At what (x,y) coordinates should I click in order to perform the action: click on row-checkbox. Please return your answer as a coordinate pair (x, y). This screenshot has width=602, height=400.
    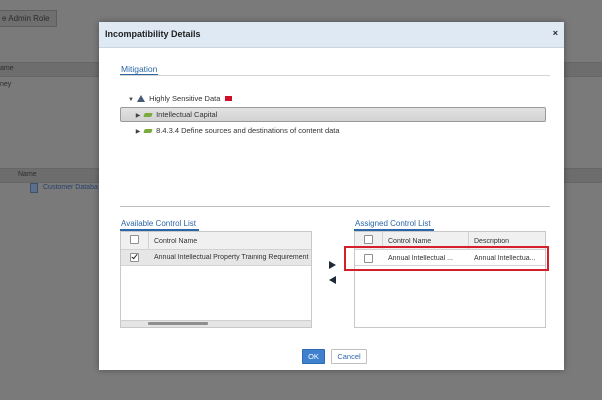
    Looking at the image, I should click on (134, 257).